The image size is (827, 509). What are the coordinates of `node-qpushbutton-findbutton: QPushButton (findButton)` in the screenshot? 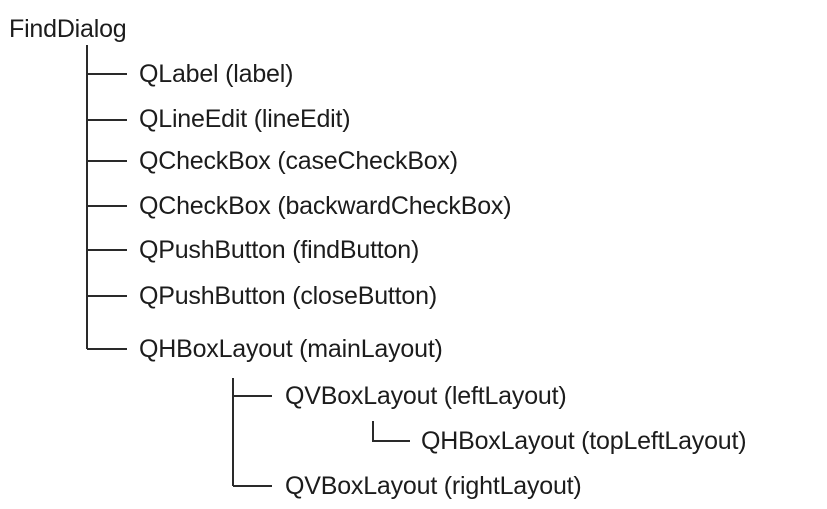 It's located at (279, 250).